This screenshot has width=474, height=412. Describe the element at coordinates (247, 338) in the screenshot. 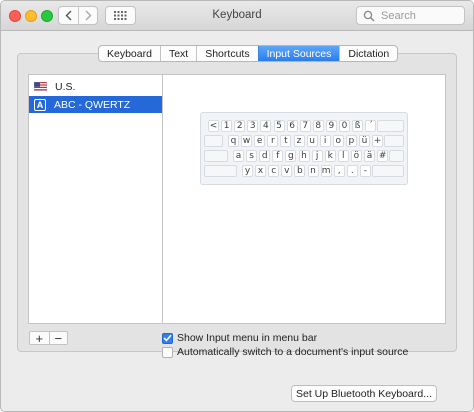

I see `show-input-menu-label: Show Input menu in menu bar` at that location.